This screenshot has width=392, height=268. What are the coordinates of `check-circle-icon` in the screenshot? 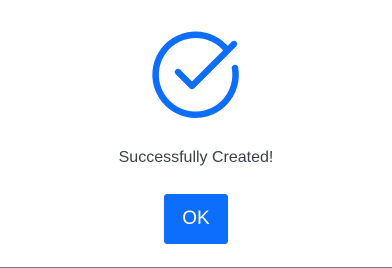 It's located at (197, 74).